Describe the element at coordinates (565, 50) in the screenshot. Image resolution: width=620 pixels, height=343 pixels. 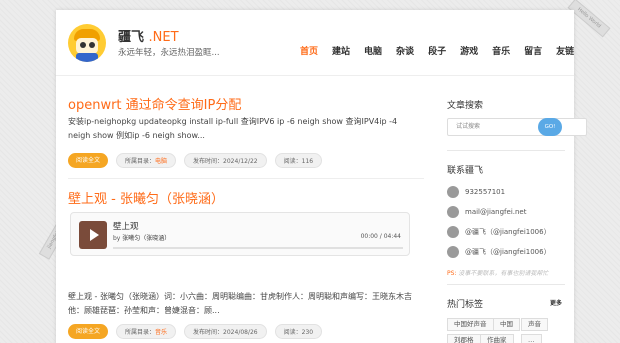
I see `nav-item-links: 友链` at that location.